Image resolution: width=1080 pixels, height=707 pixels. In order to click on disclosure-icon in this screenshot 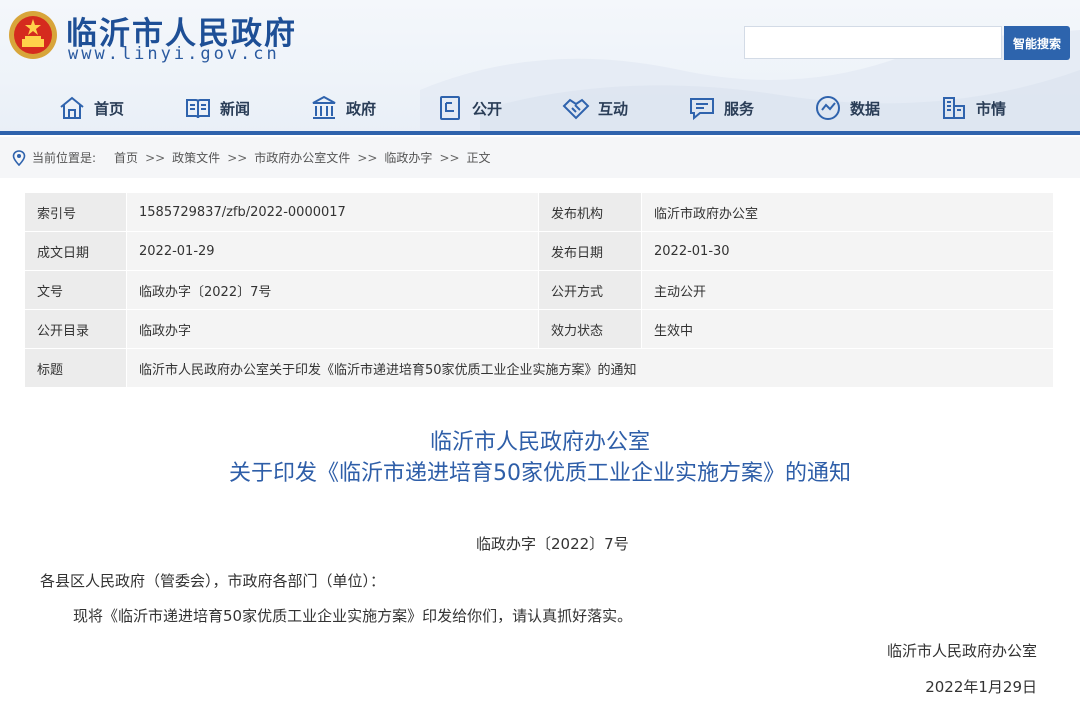, I will do `click(450, 108)`.